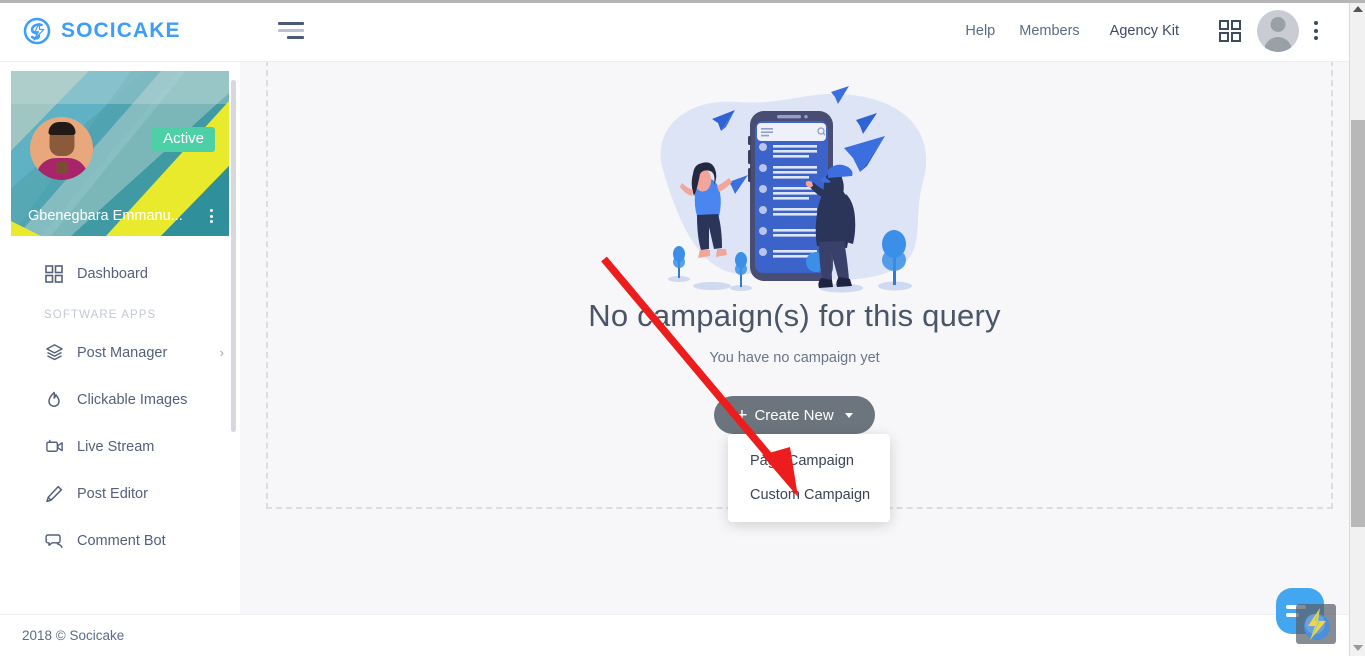 This screenshot has height=656, width=1365. What do you see at coordinates (1357, 647) in the screenshot?
I see `scroll-down-arrow` at bounding box center [1357, 647].